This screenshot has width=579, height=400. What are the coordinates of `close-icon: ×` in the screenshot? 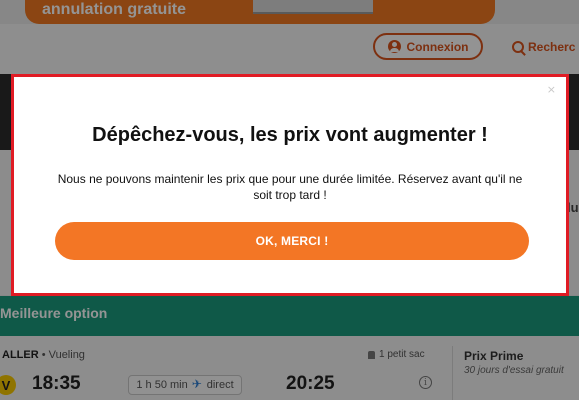 It's located at (551, 89).